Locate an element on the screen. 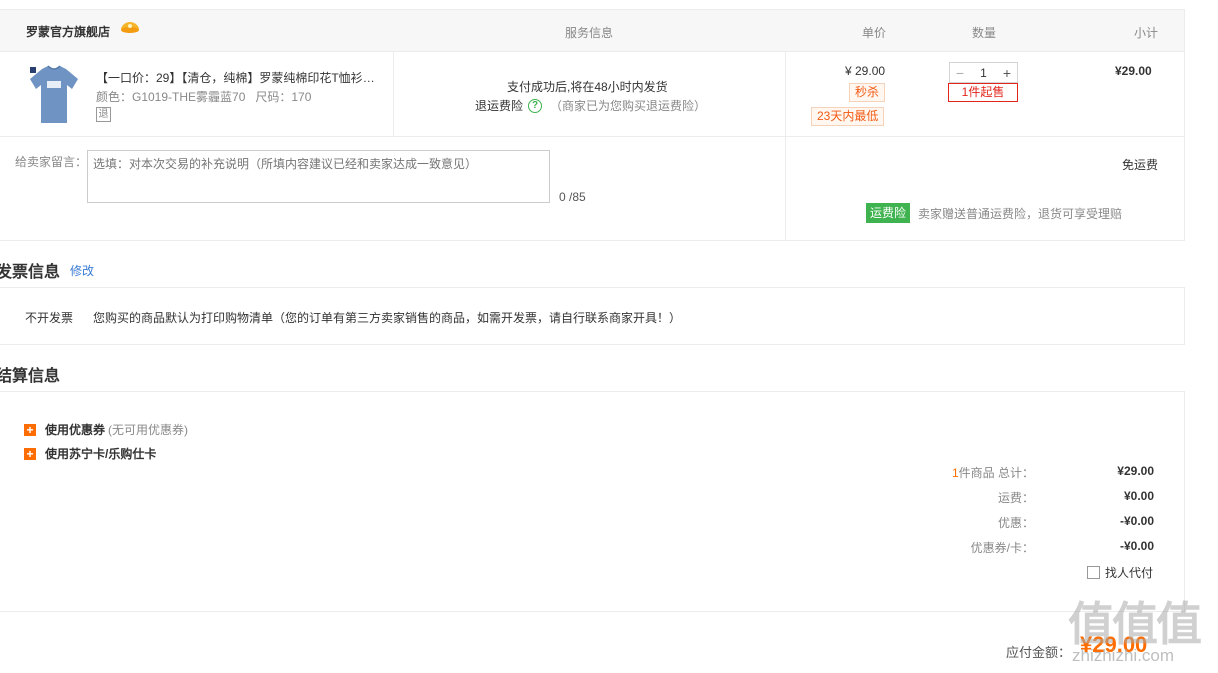 The width and height of the screenshot is (1218, 673). product-thumbnail is located at coordinates (54, 94).